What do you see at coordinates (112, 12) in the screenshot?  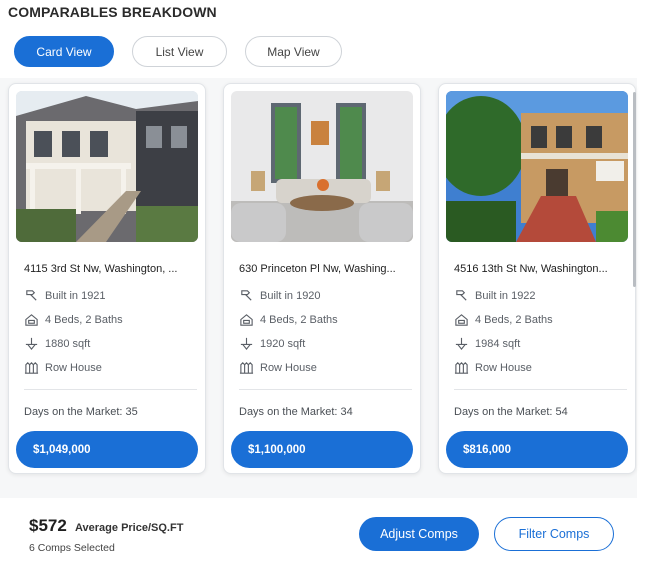 I see `section-title: COMPARABLES BREAKDOWN` at bounding box center [112, 12].